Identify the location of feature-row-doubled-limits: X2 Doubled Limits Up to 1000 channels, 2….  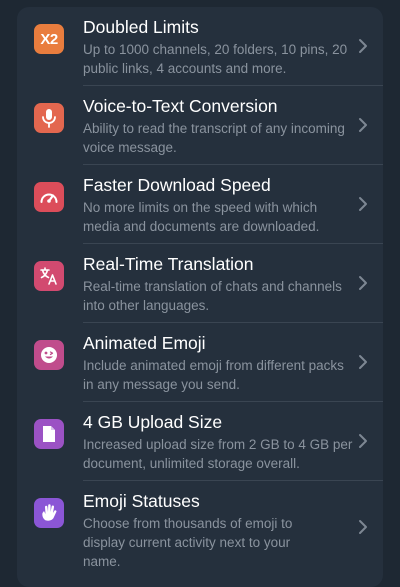
(200, 46).